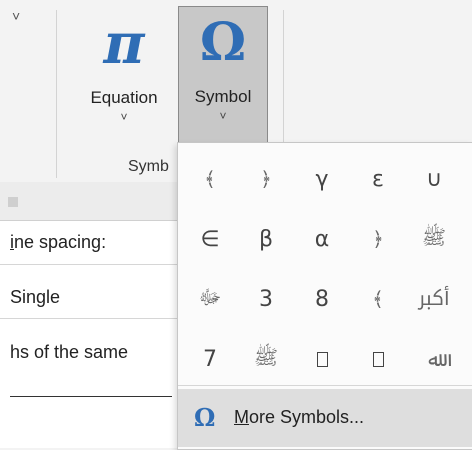 Image resolution: width=472 pixels, height=450 pixels. What do you see at coordinates (322, 239) in the screenshot?
I see `symbol-cell: α` at bounding box center [322, 239].